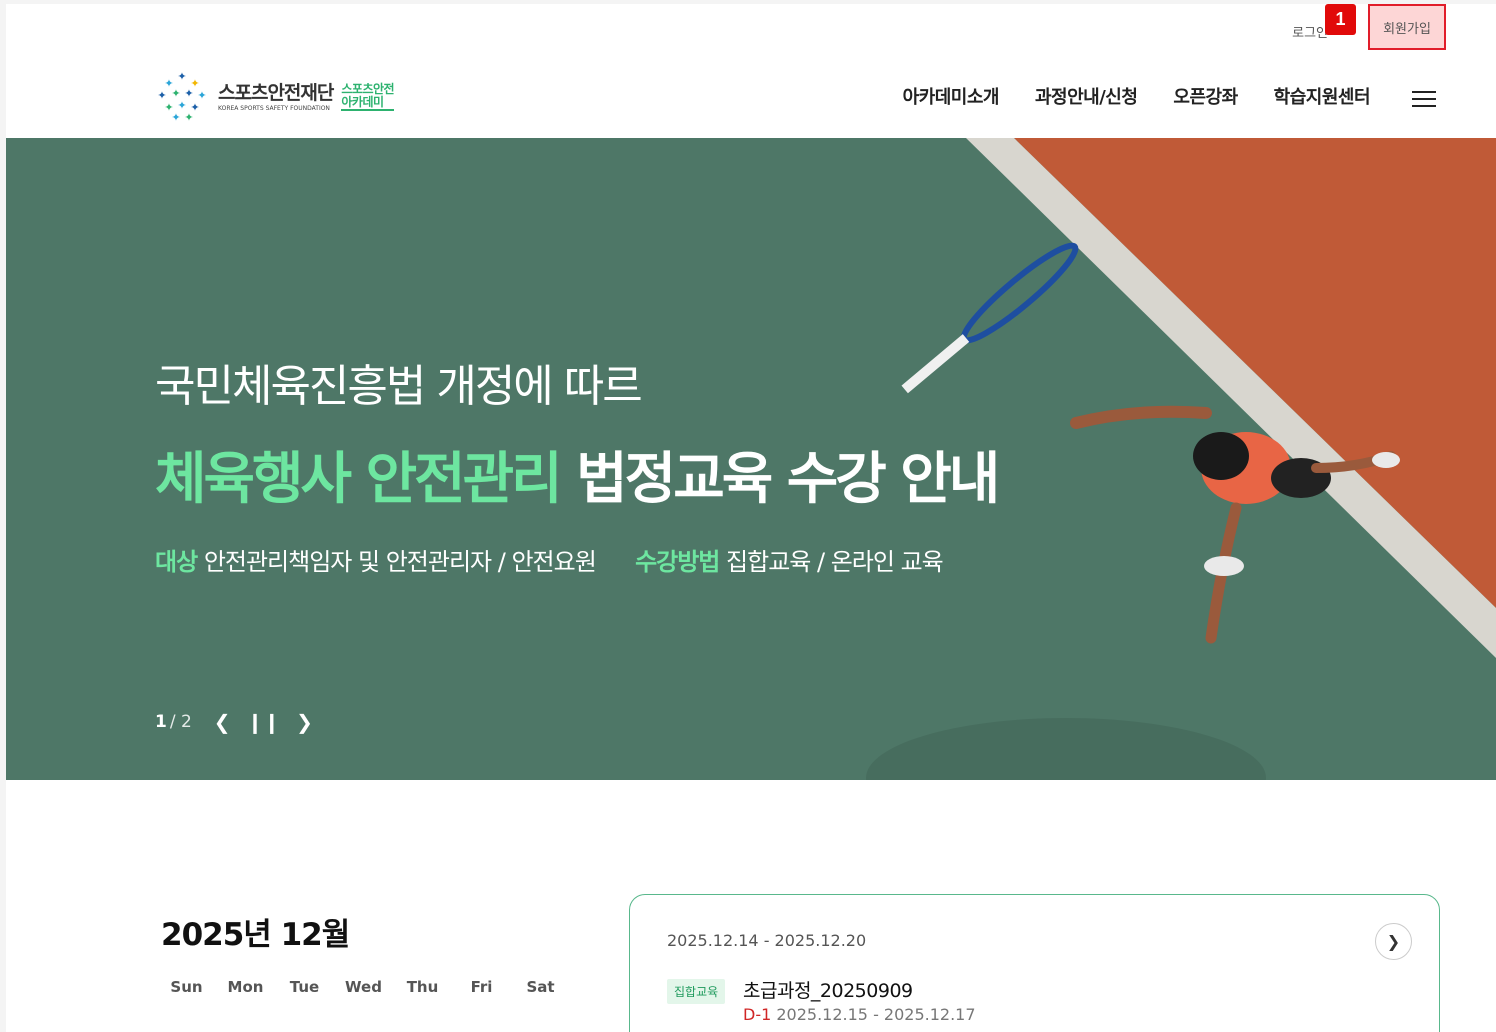 The width and height of the screenshot is (1496, 1032). I want to click on weekday-label: Thu, so click(422, 987).